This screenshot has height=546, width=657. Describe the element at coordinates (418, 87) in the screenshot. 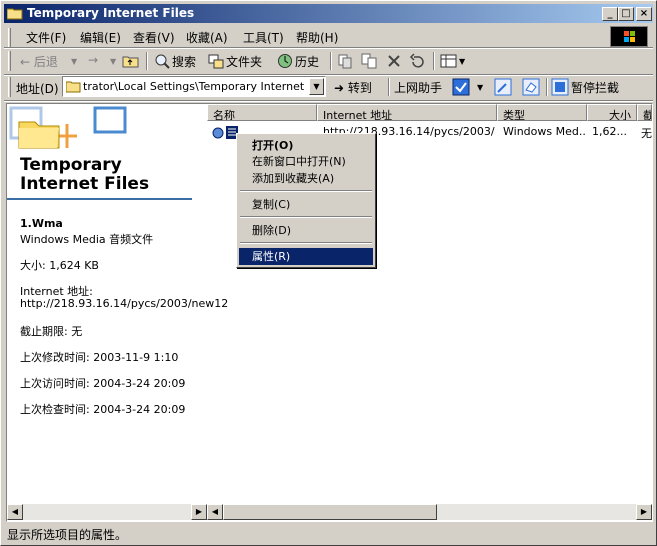

I see `links-helper-label: 上网助手` at that location.